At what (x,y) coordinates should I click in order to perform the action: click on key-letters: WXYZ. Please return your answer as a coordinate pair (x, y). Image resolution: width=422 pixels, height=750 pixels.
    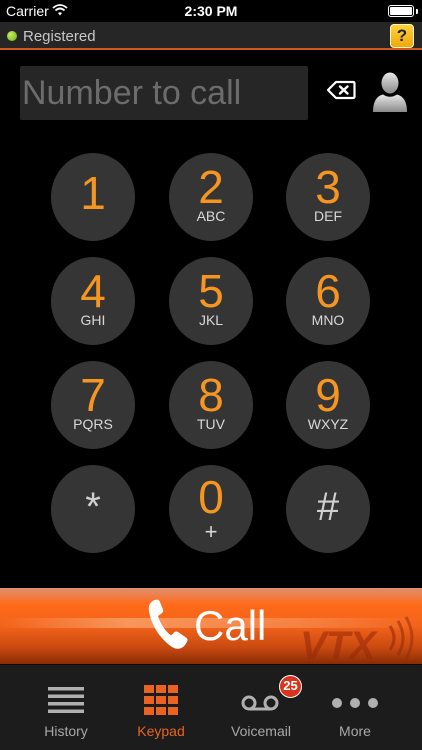
    Looking at the image, I should click on (328, 424).